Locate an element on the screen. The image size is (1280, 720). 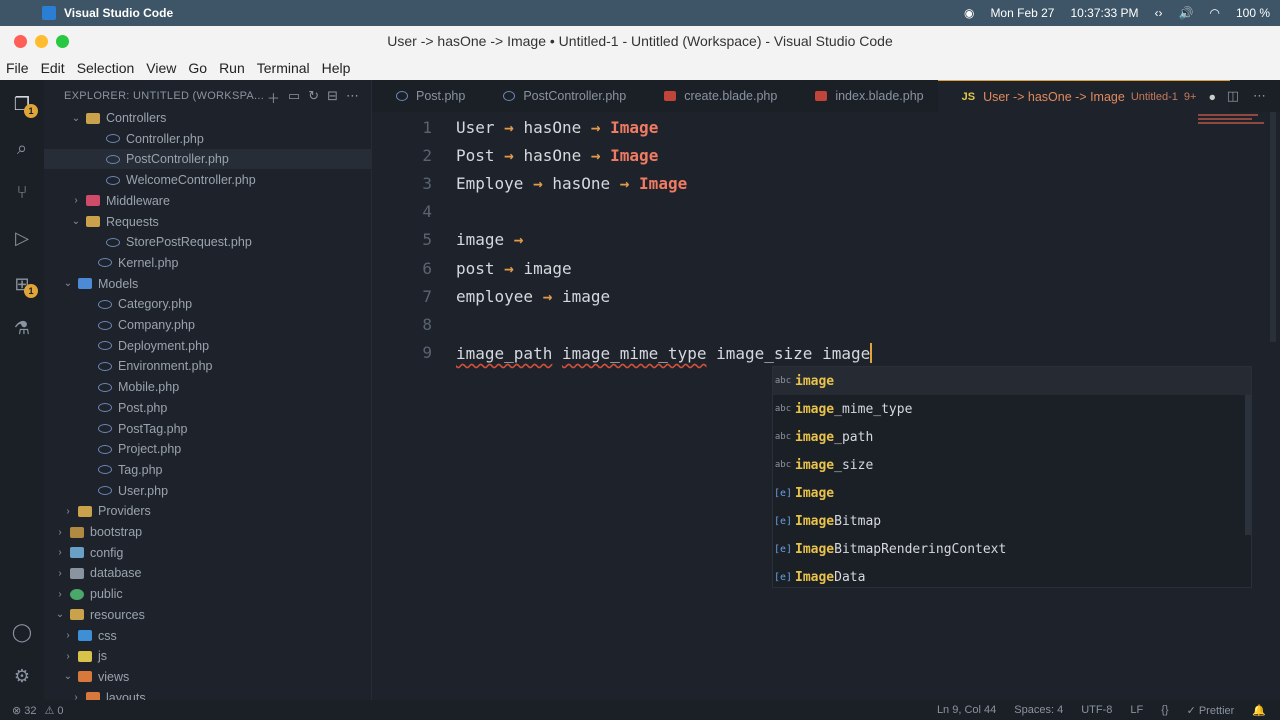
tree-item: StorePostRequest.php is located at coordinates (207, 242).